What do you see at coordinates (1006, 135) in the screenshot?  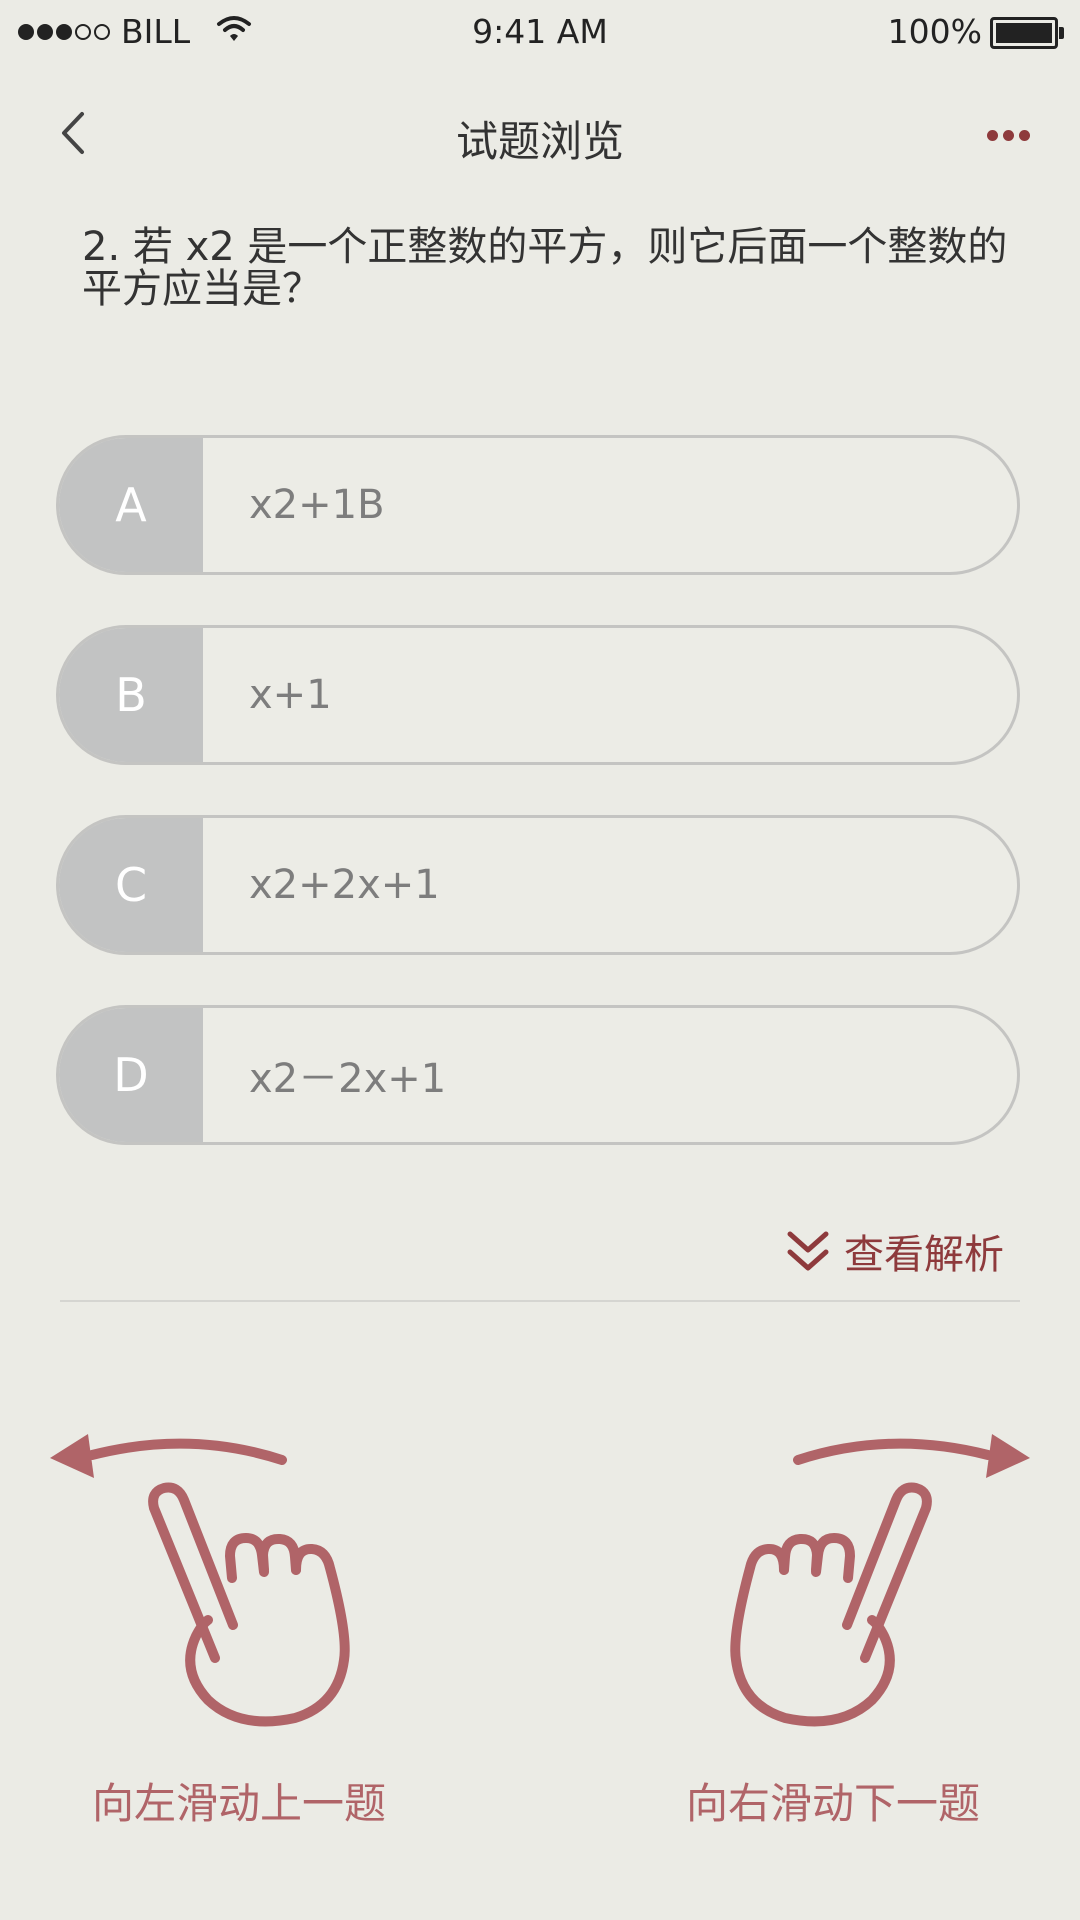 I see `more-dots-icon` at bounding box center [1006, 135].